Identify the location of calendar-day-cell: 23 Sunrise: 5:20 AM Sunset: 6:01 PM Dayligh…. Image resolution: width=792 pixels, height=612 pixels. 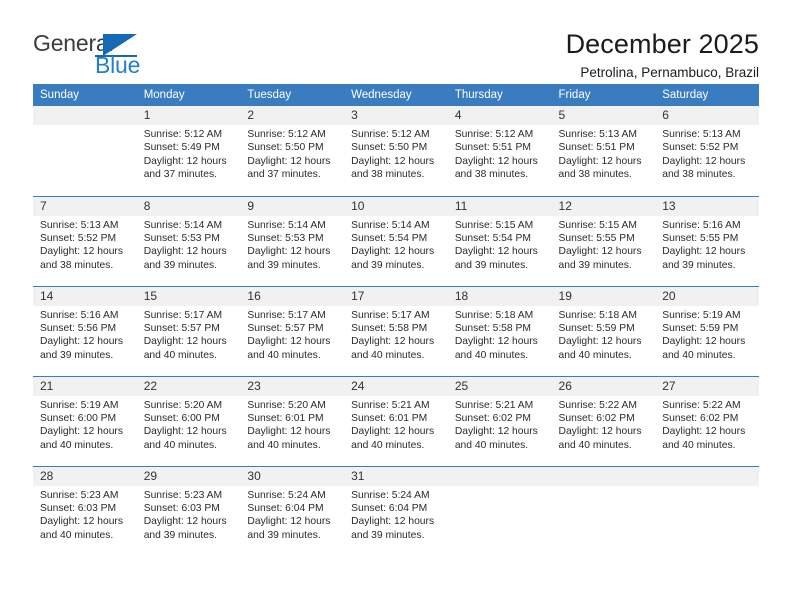
(292, 420).